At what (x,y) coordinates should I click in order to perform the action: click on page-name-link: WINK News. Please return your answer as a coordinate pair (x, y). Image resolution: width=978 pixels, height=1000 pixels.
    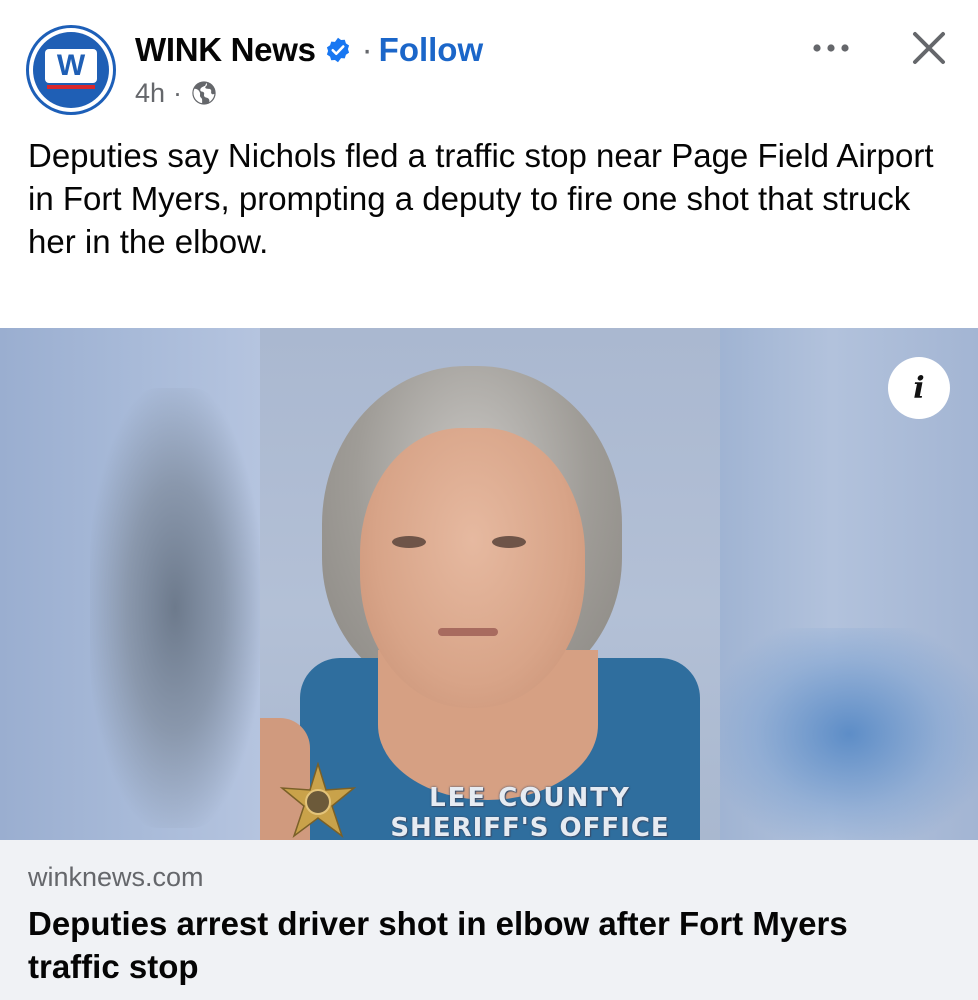
    Looking at the image, I should click on (225, 50).